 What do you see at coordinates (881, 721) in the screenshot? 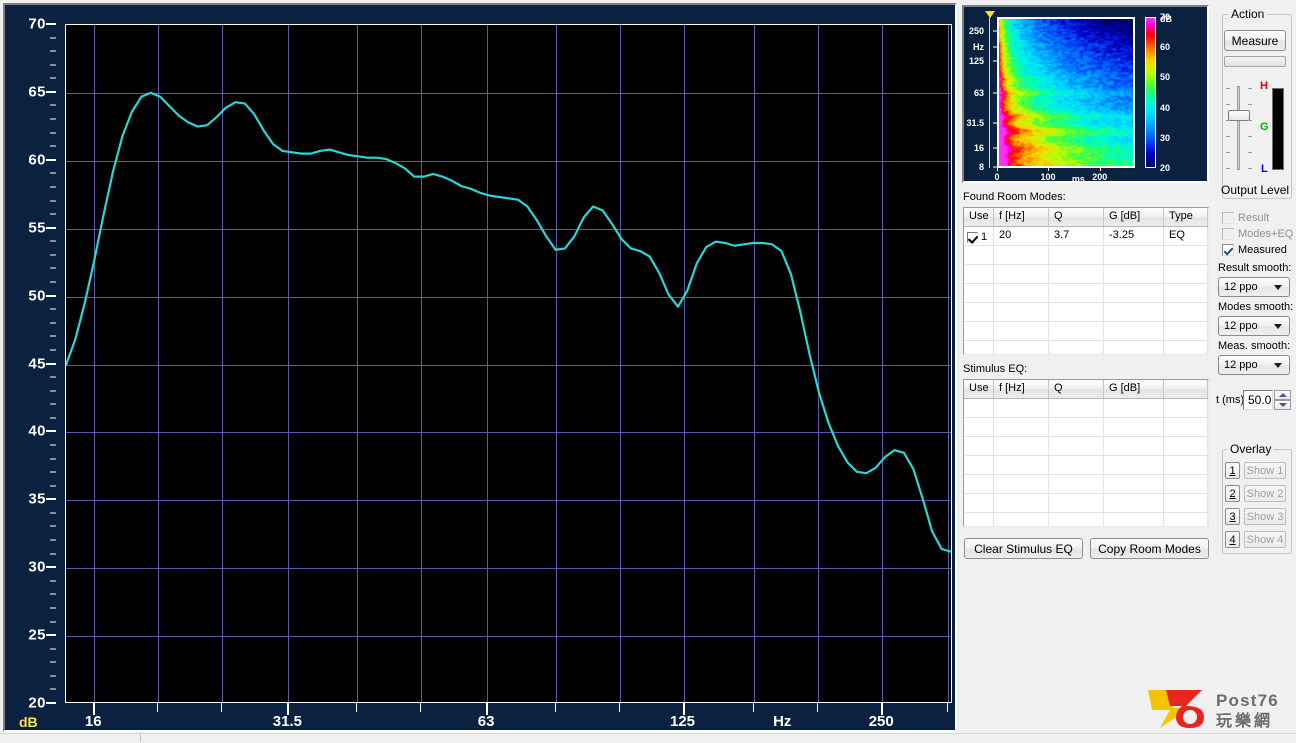
I see `x-axis-tick-label: 250` at bounding box center [881, 721].